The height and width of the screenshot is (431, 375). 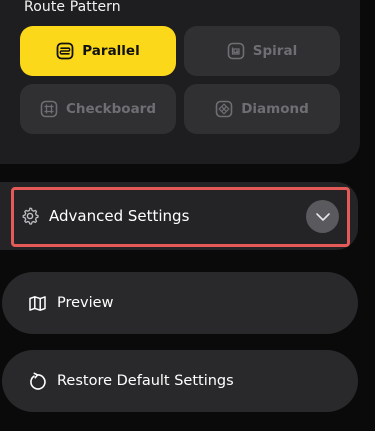 What do you see at coordinates (49, 109) in the screenshot?
I see `grid-icon` at bounding box center [49, 109].